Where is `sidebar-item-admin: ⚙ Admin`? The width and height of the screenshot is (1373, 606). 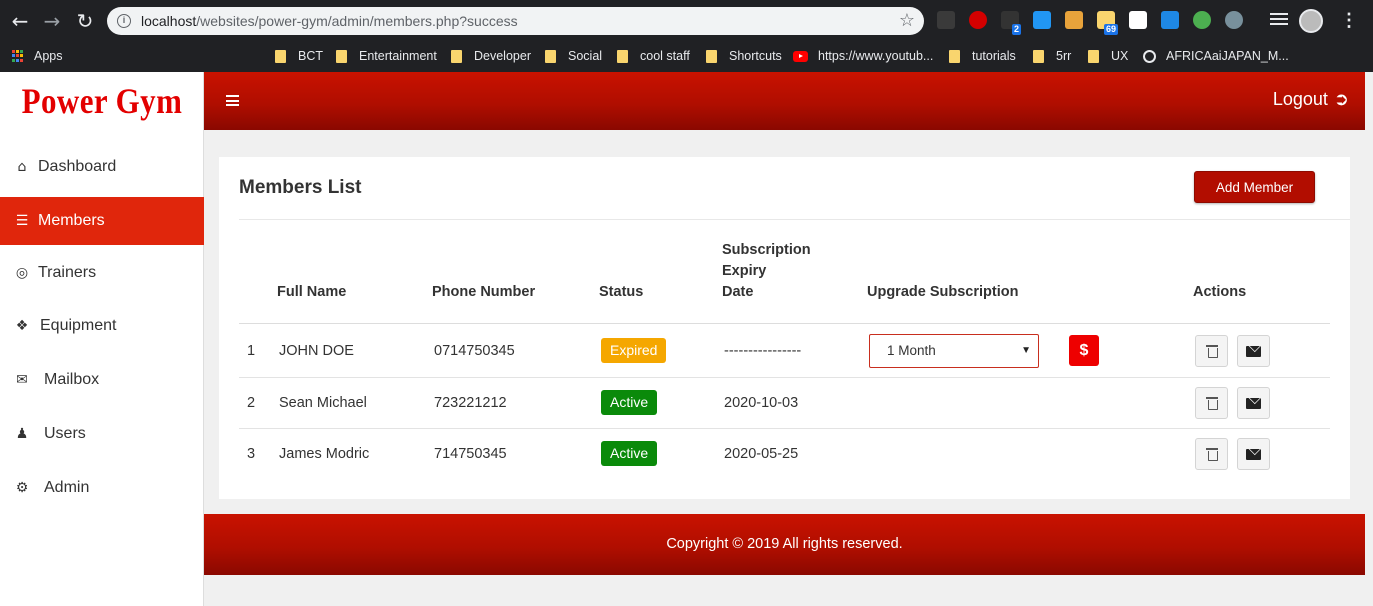 sidebar-item-admin: ⚙ Admin is located at coordinates (102, 488).